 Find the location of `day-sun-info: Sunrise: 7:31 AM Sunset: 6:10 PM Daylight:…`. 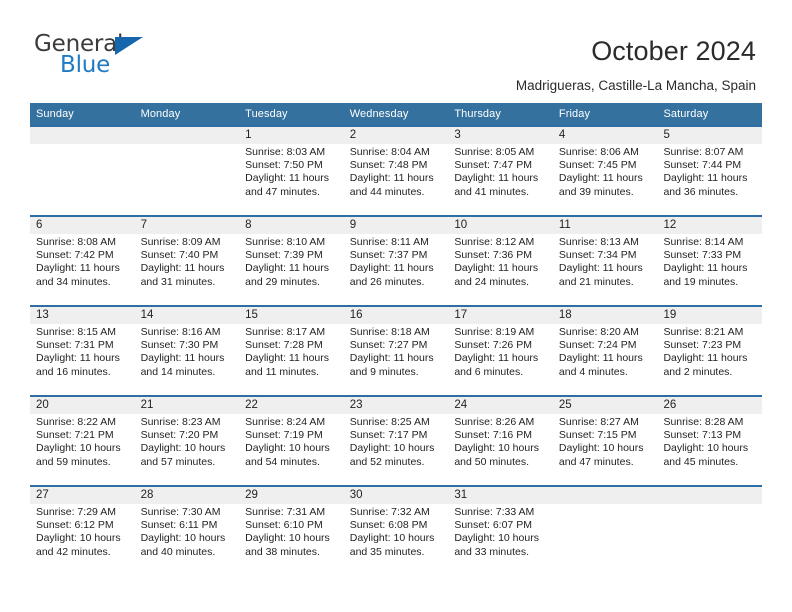

day-sun-info: Sunrise: 7:31 AM Sunset: 6:10 PM Daylight:… is located at coordinates (293, 532).